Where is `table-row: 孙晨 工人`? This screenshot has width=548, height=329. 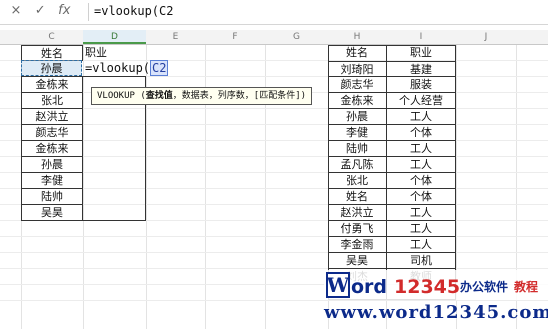
table-row: 孙晨 工人 is located at coordinates (392, 116).